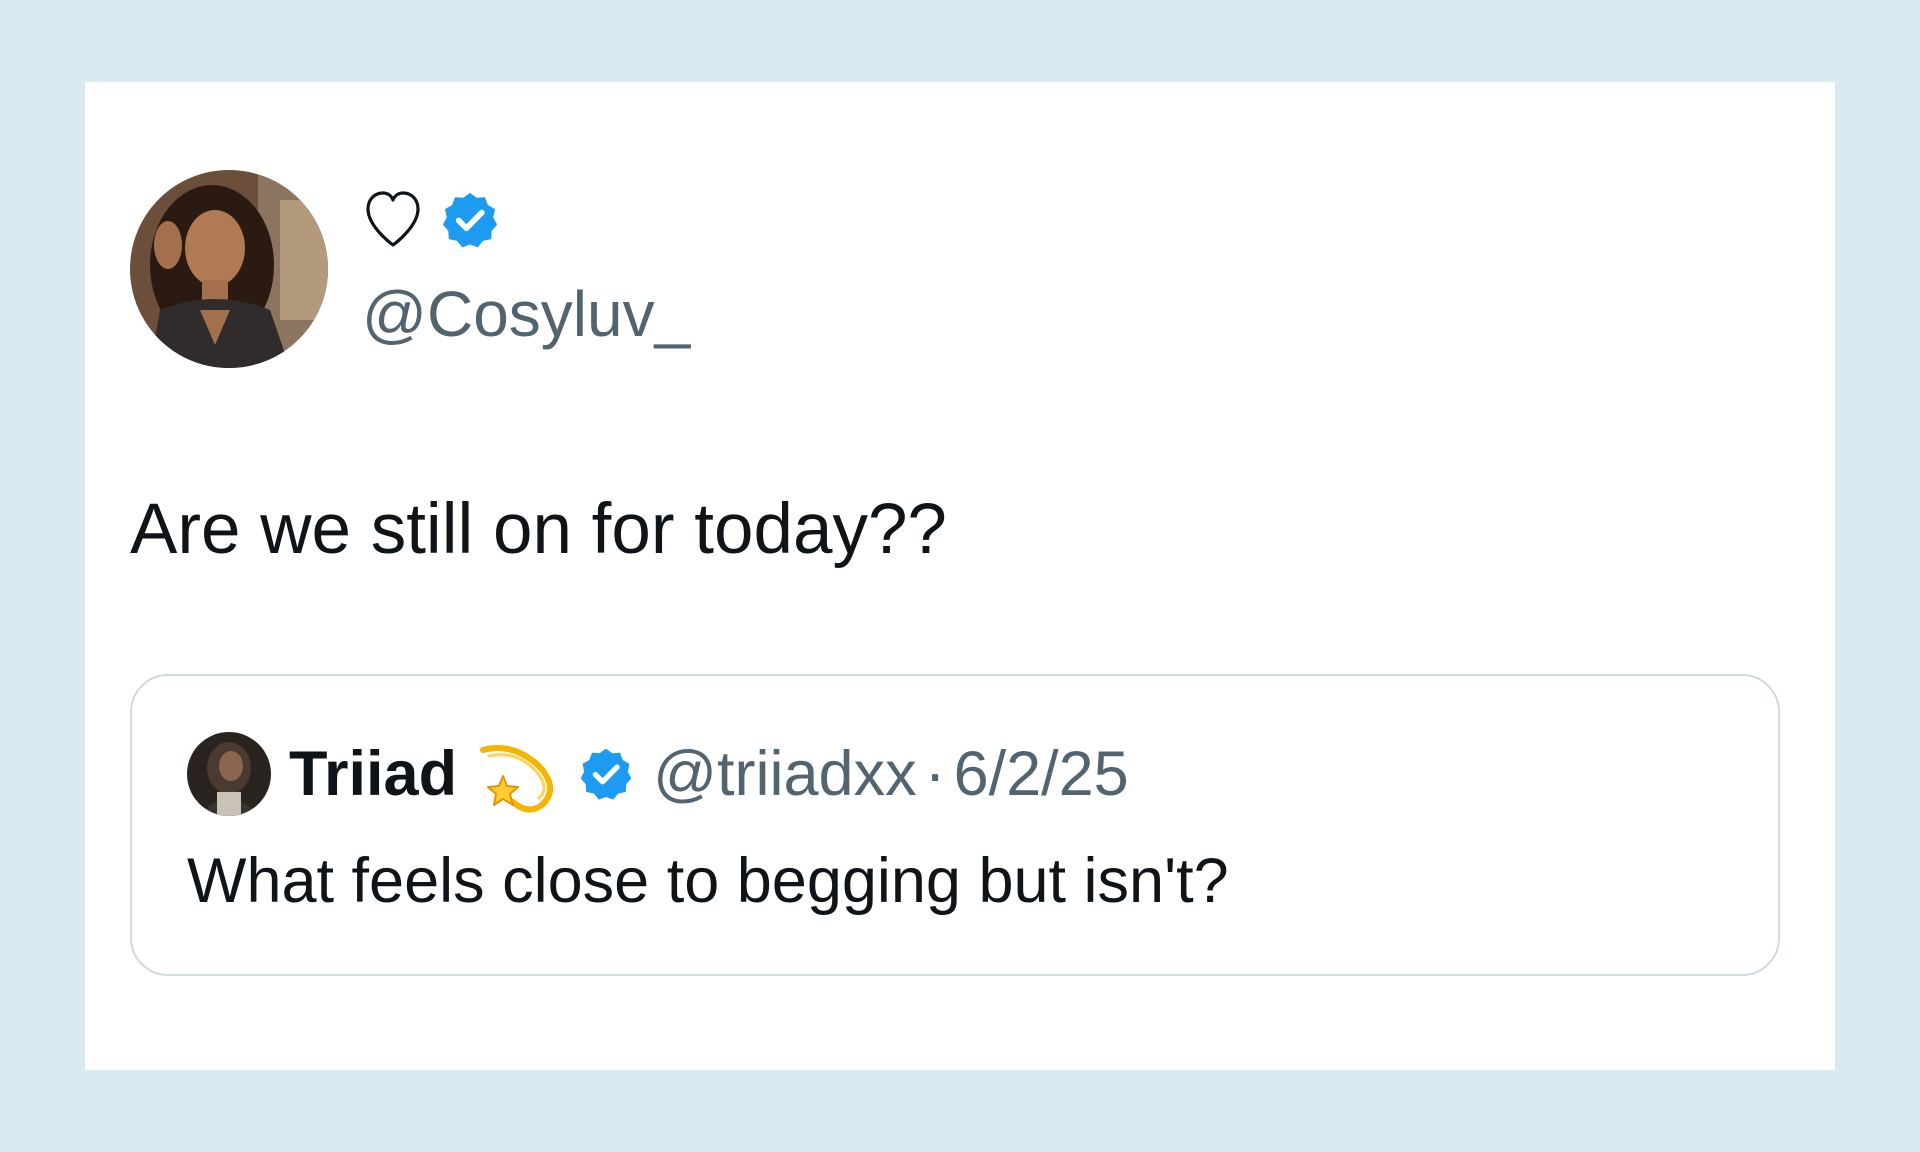  Describe the element at coordinates (515, 774) in the screenshot. I see `dizzy-star-icon` at that location.